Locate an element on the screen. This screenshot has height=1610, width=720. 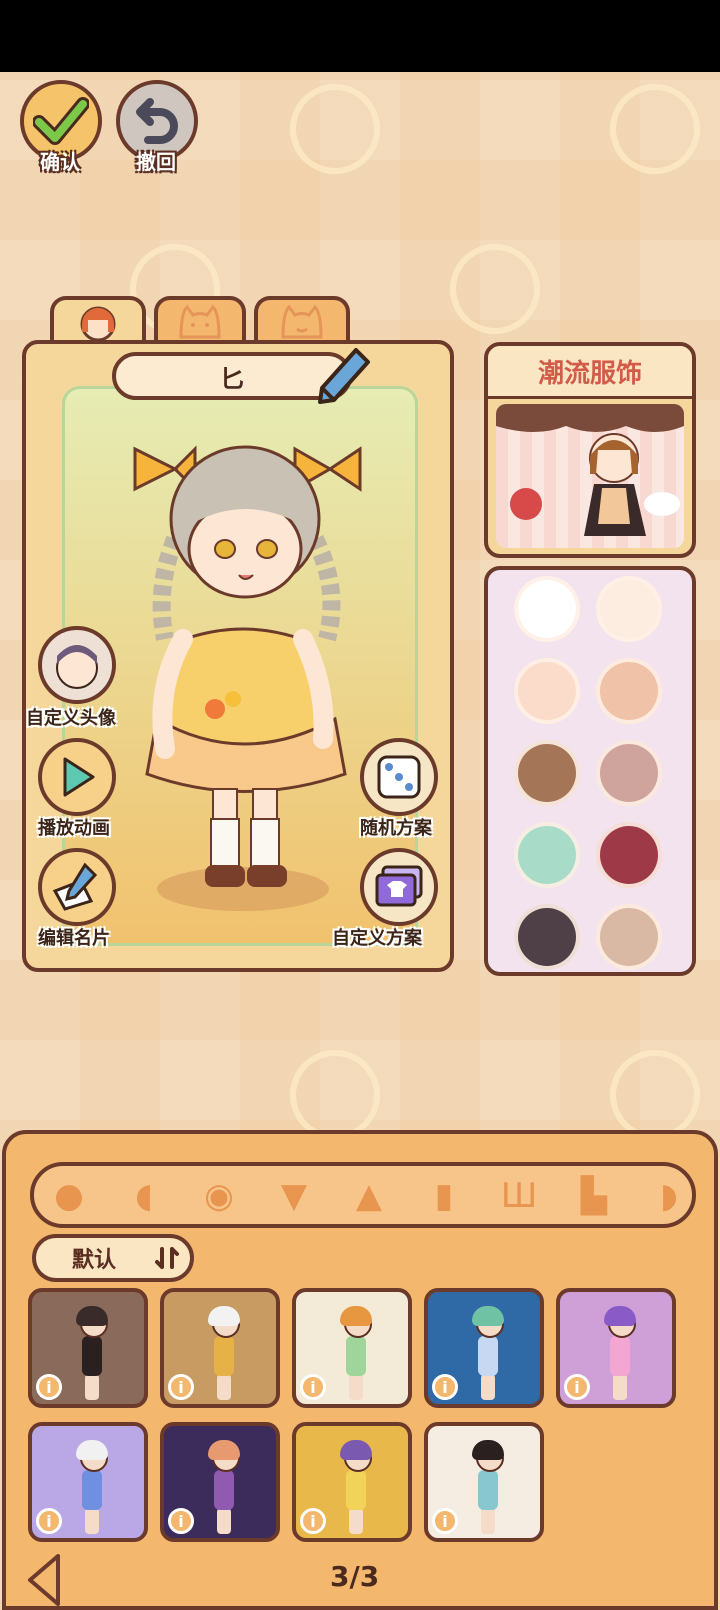
card-pencil-icon is located at coordinates (75, 886).